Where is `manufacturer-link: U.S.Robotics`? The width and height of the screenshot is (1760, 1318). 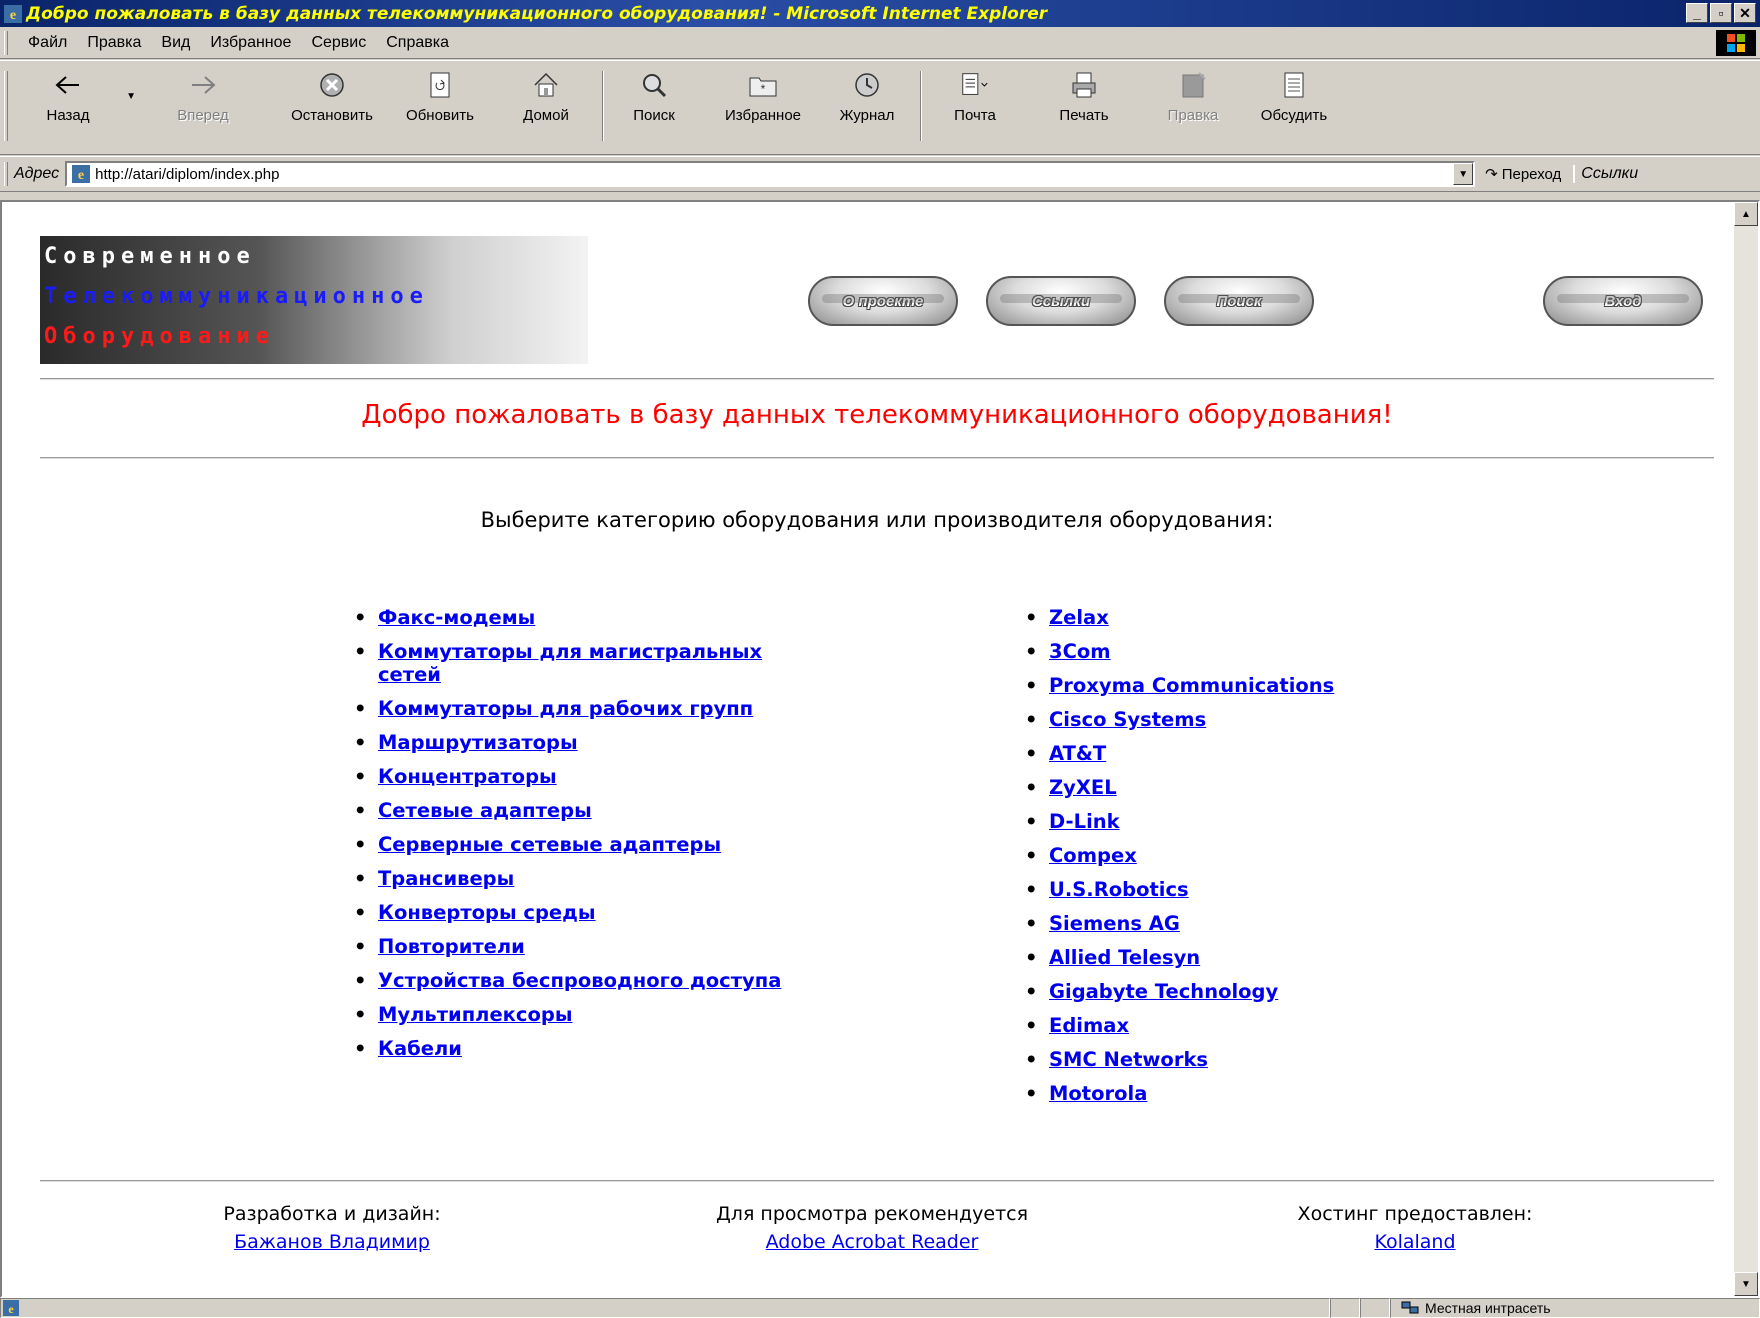
manufacturer-link: U.S.Robotics is located at coordinates (1119, 889).